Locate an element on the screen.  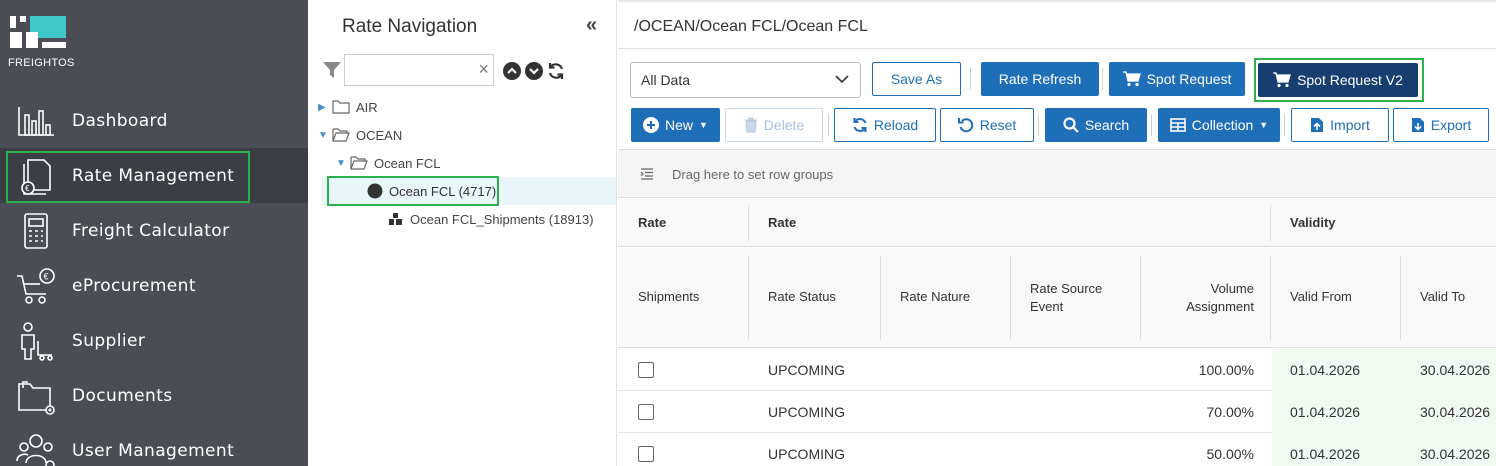
search-button: Search is located at coordinates (1096, 125).